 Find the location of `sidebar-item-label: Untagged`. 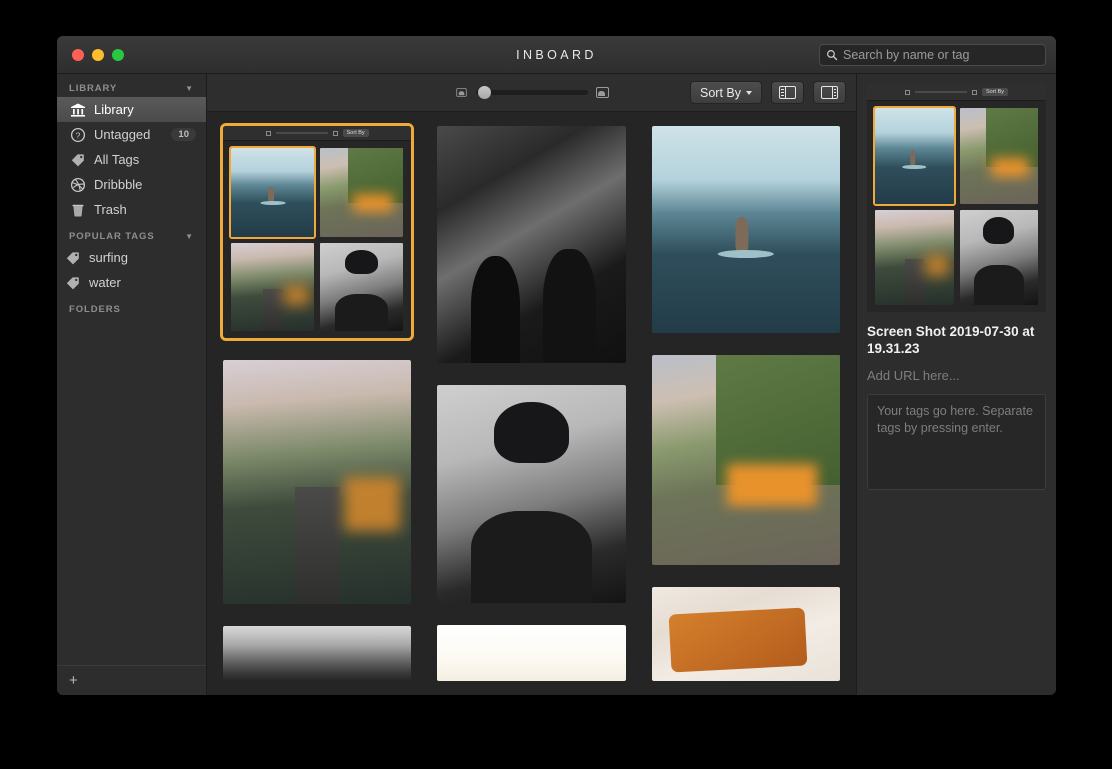

sidebar-item-label: Untagged is located at coordinates (122, 134).